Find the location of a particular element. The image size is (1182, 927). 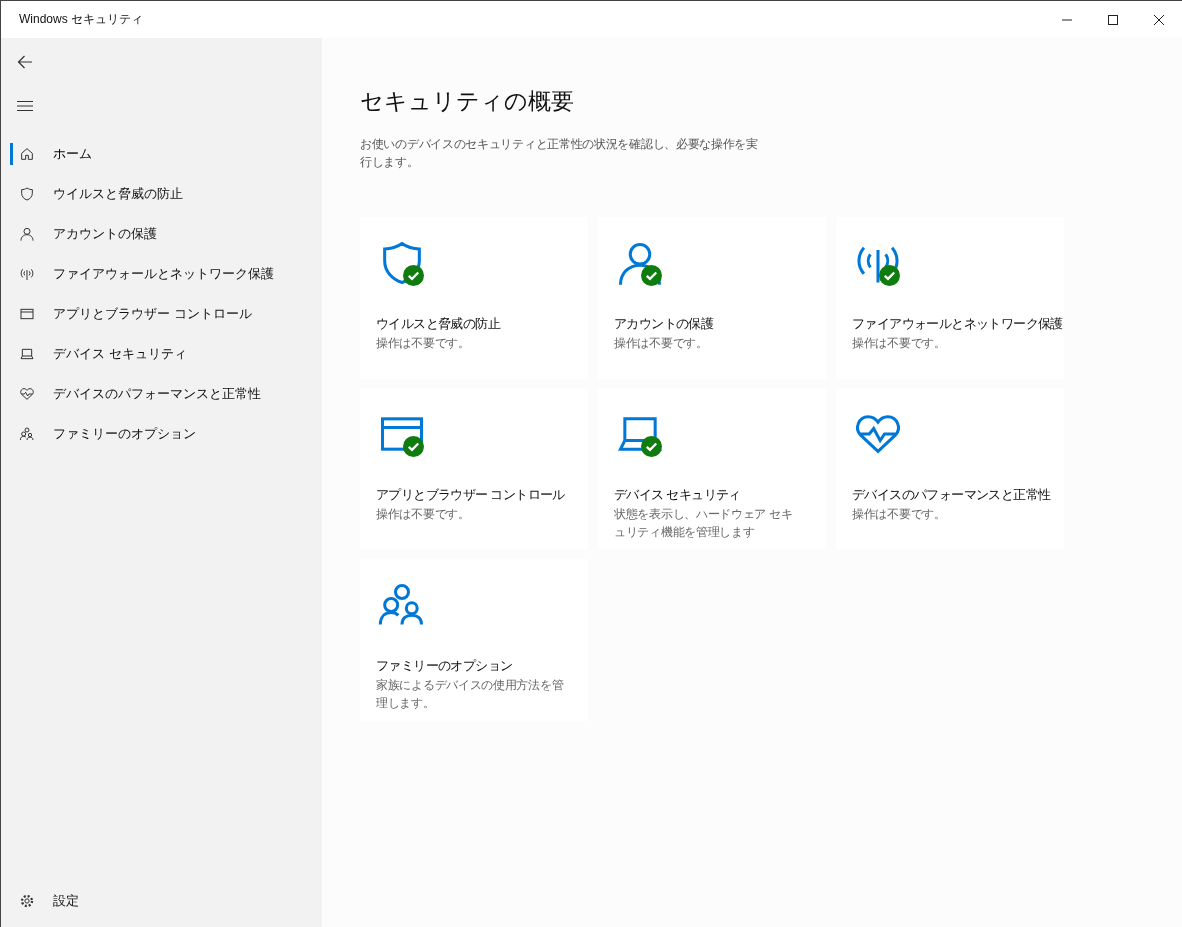

back-arrow-icon is located at coordinates (25, 62).